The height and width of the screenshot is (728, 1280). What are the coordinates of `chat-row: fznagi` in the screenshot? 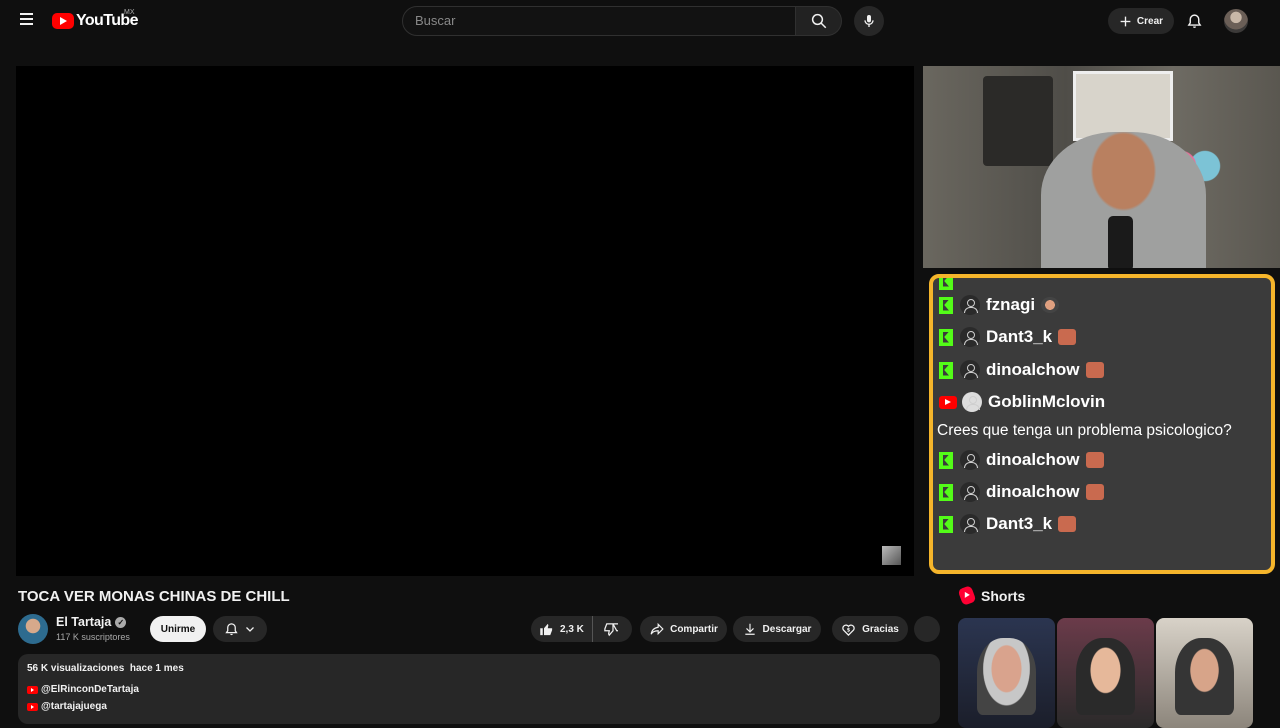 It's located at (999, 305).